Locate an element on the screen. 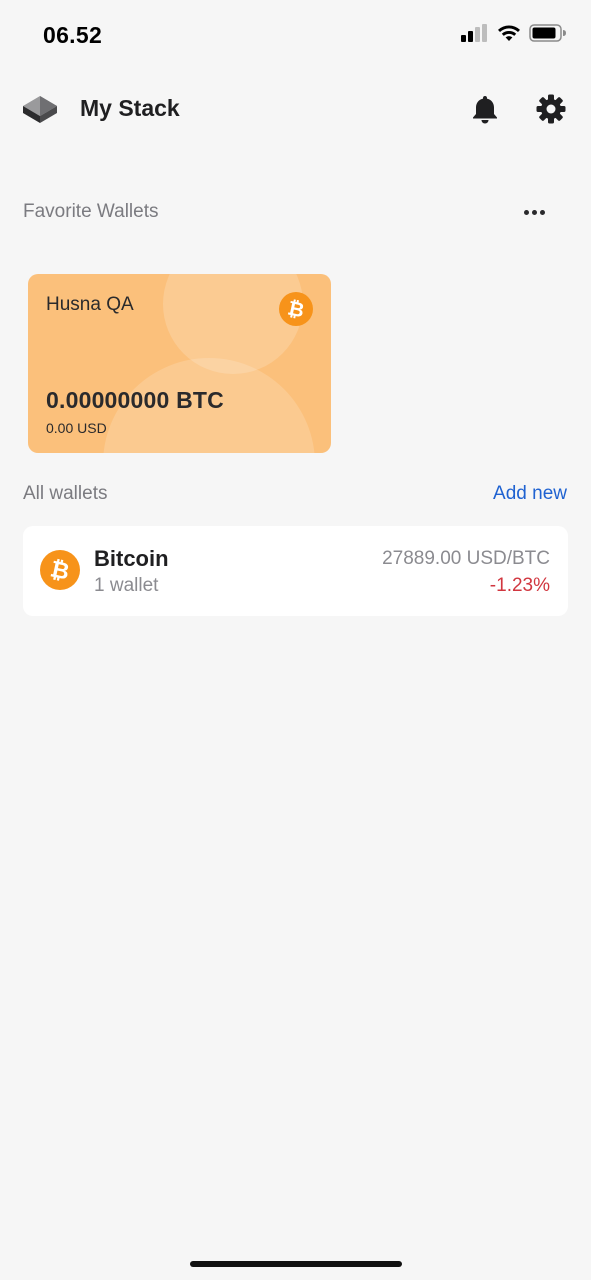 The height and width of the screenshot is (1280, 591). all-wallets-label: All wallets is located at coordinates (65, 493).